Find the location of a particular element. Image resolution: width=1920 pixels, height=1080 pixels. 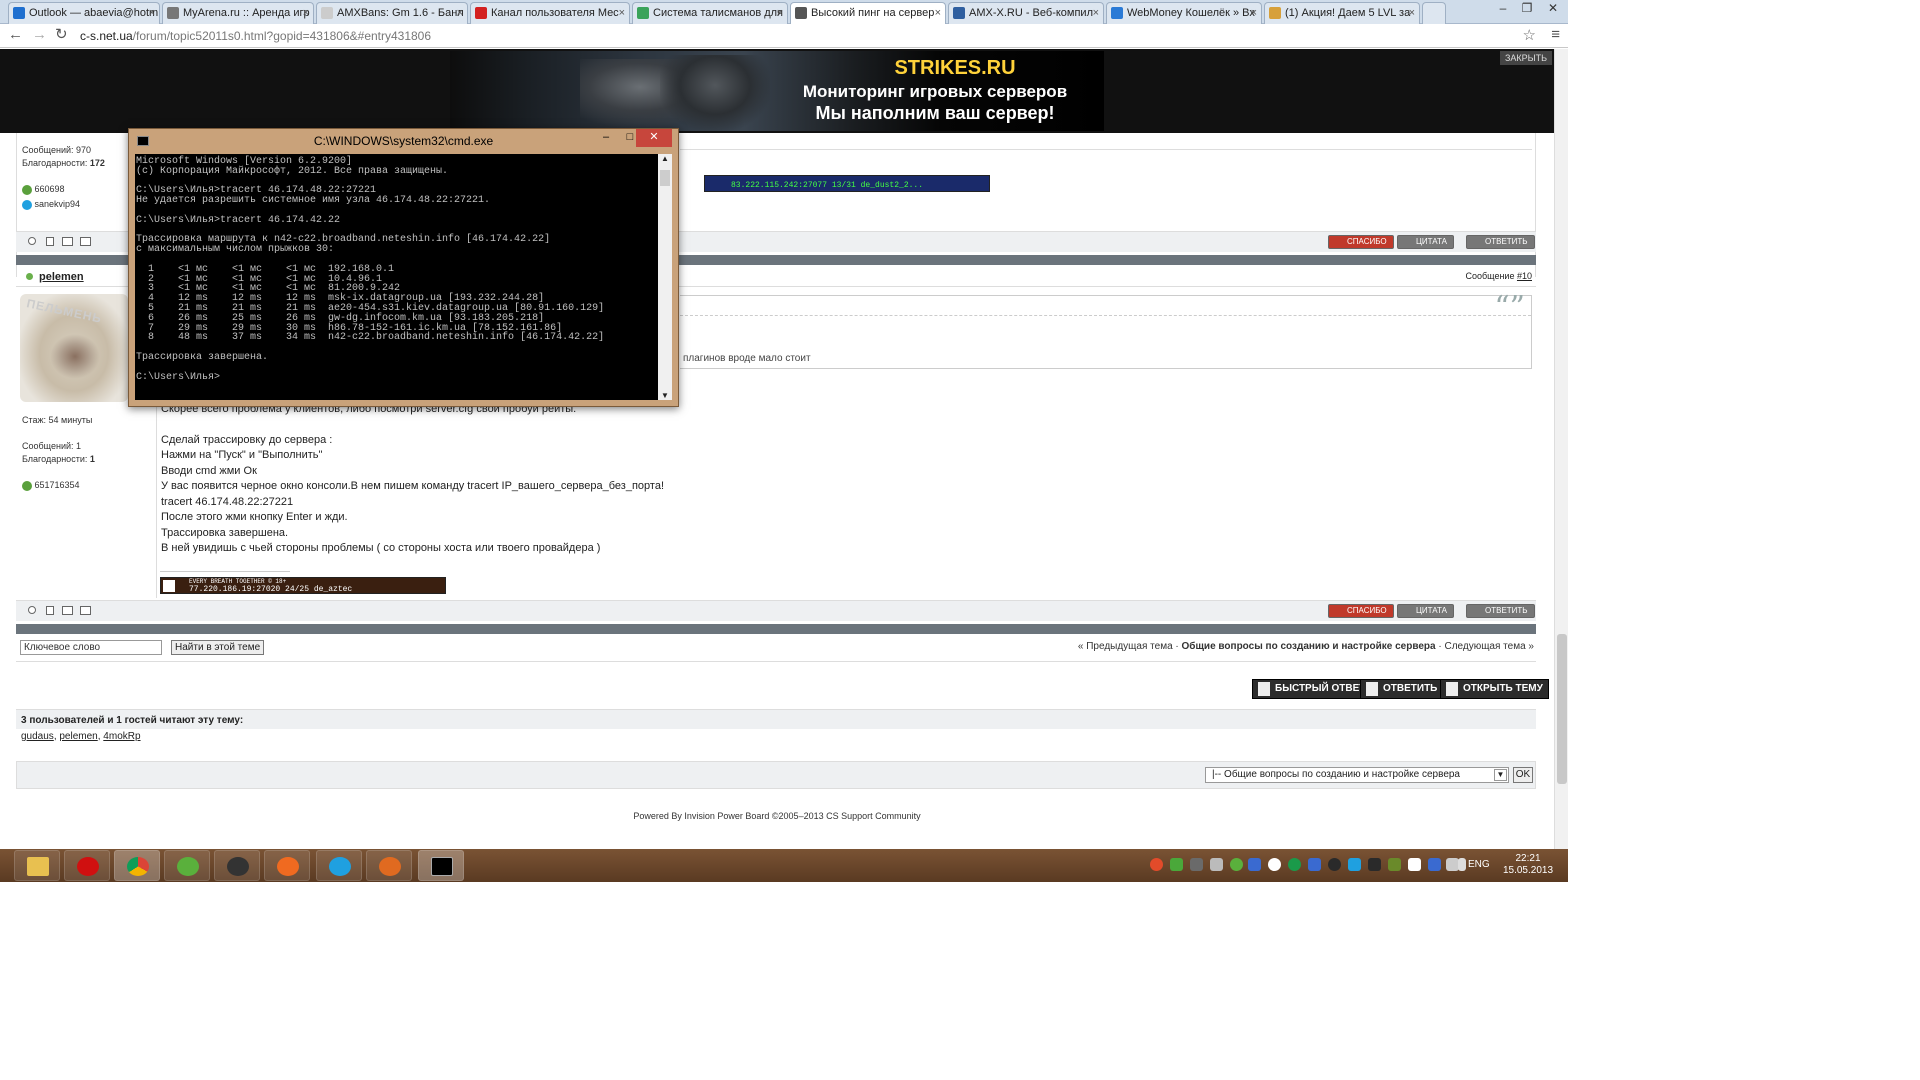

forward-icon: → is located at coordinates (39, 35).